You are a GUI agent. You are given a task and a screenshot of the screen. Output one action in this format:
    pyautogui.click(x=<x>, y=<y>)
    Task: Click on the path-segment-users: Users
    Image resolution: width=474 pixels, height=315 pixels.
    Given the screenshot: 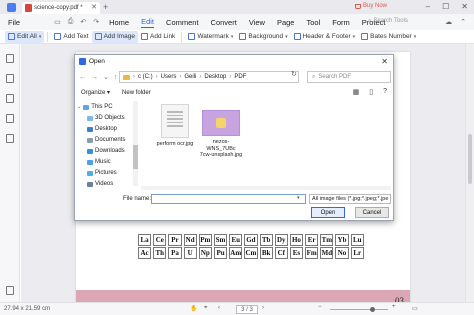 What is the action you would take?
    pyautogui.click(x=169, y=77)
    